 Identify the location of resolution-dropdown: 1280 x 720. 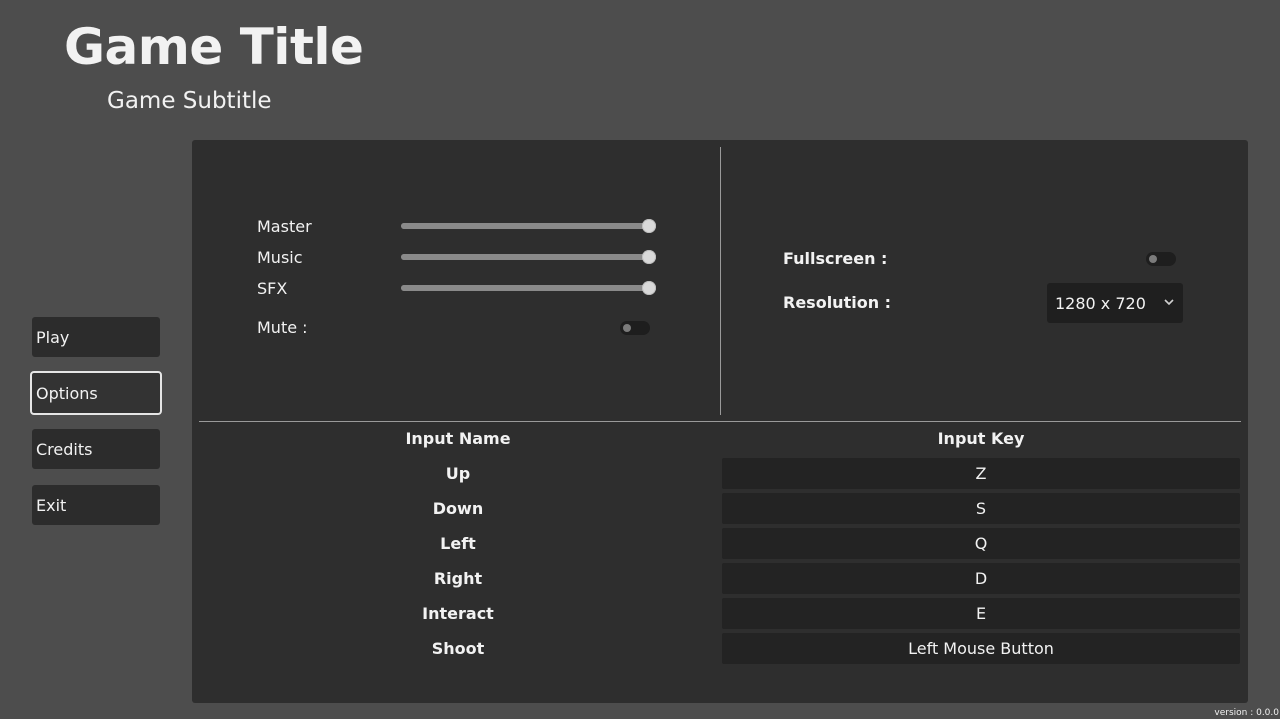
(1115, 303).